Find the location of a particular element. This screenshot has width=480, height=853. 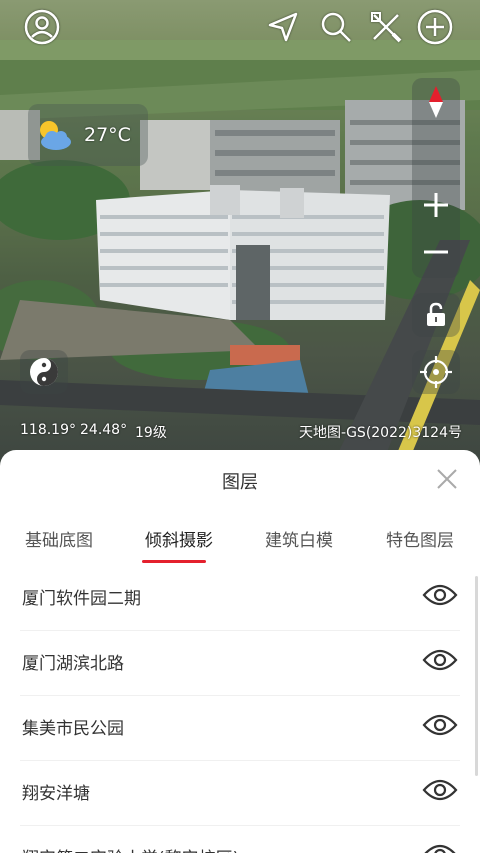

search-button is located at coordinates (336, 27).